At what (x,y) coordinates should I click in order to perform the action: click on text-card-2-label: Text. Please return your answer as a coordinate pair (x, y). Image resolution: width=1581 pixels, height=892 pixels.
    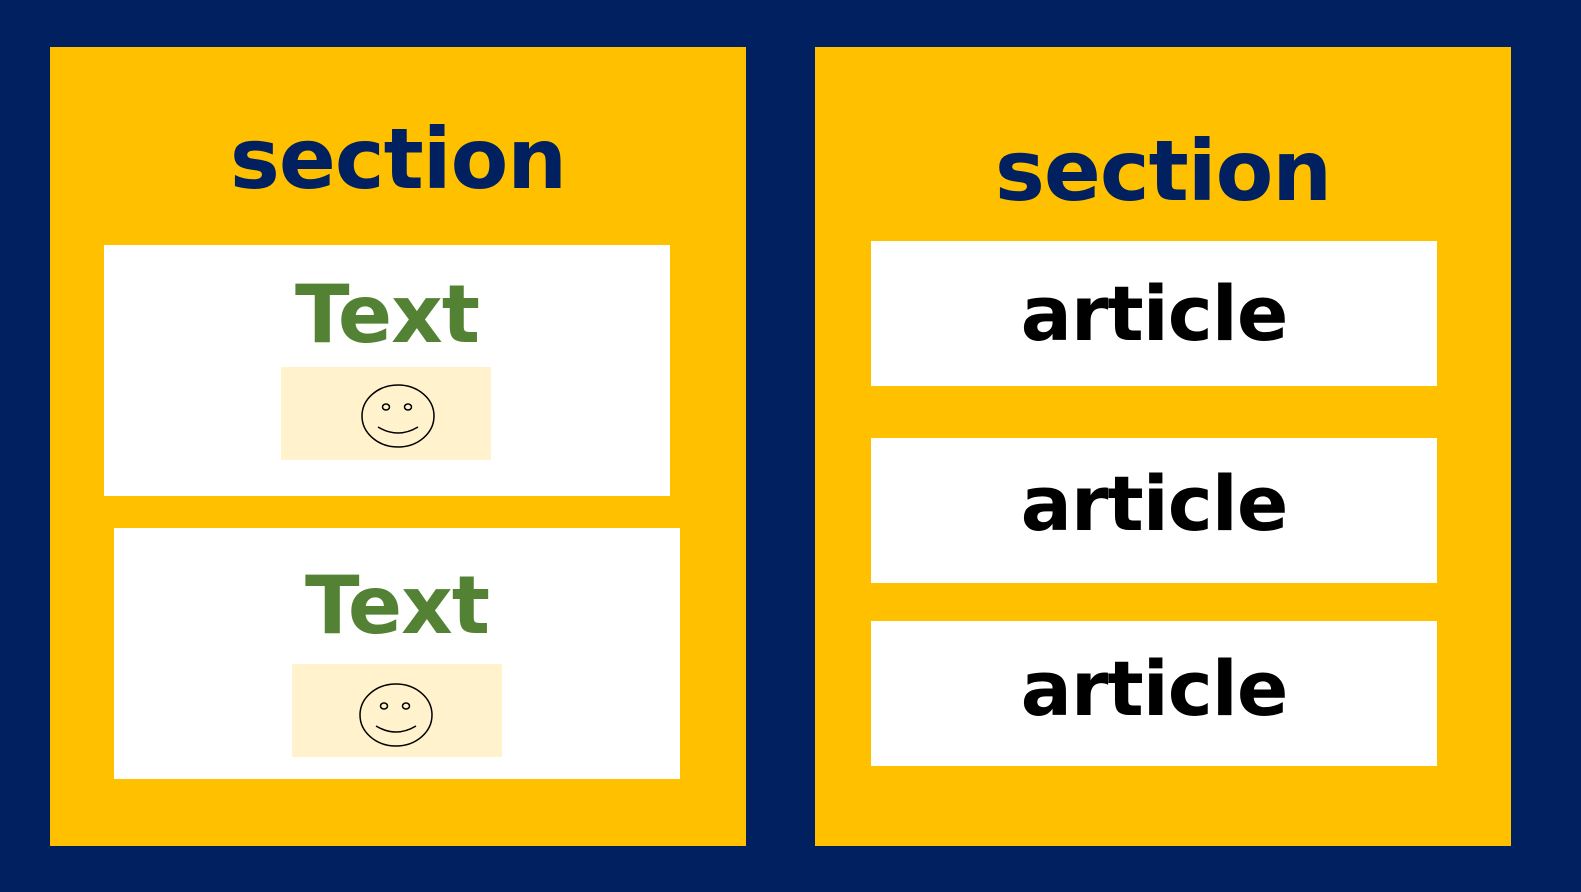
    Looking at the image, I should click on (397, 605).